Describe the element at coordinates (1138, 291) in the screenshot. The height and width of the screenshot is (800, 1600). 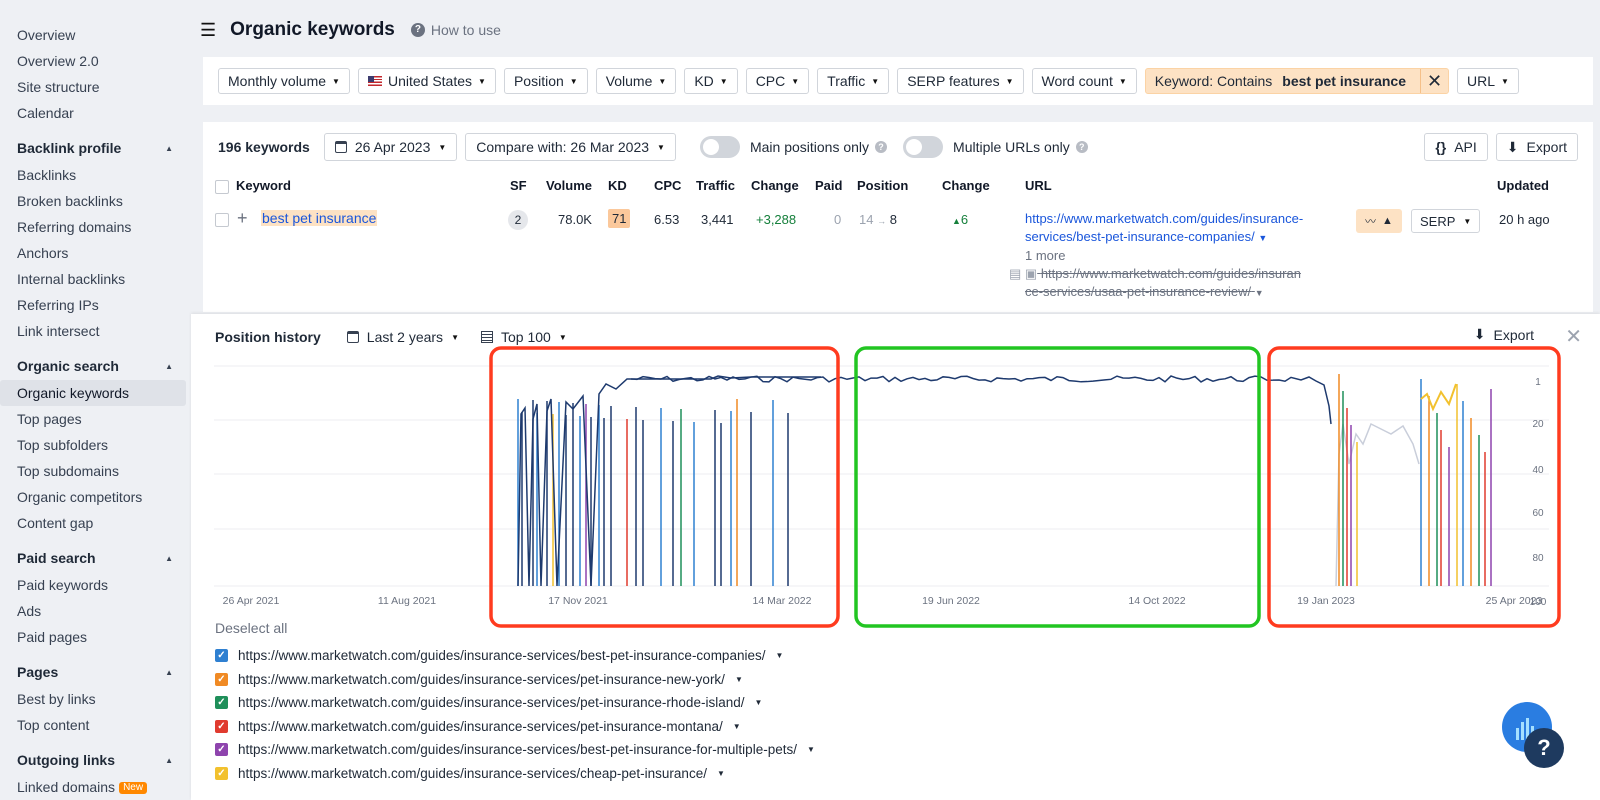
I see `old-url-line2: ce-services/usaa-pet-insurance-review/` at that location.